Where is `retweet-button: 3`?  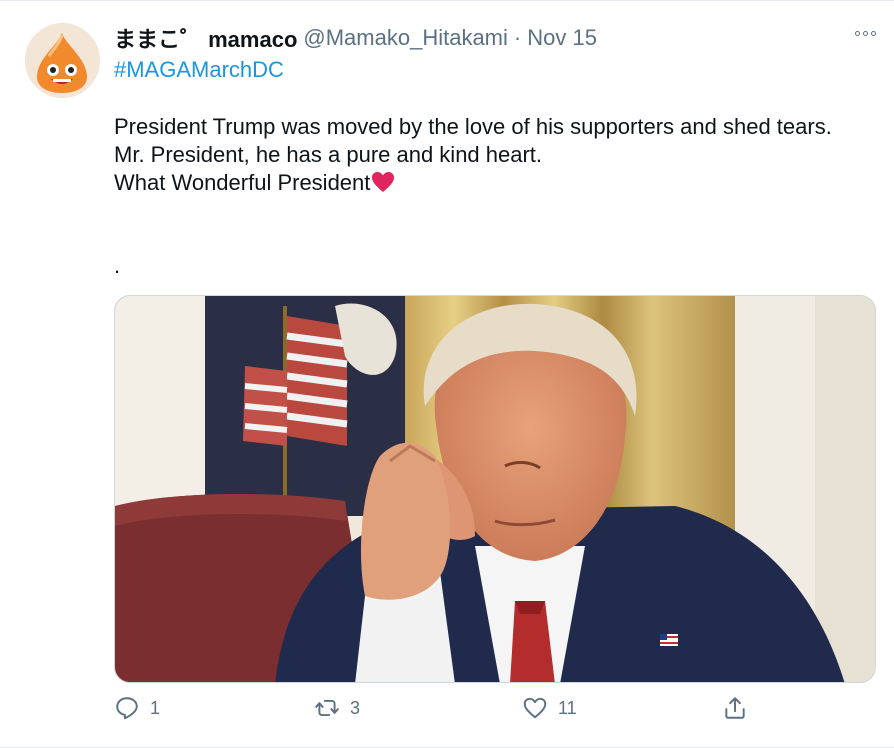 retweet-button: 3 is located at coordinates (337, 708).